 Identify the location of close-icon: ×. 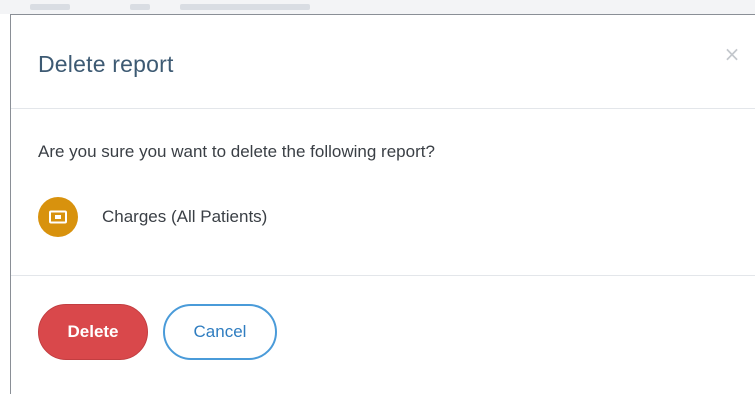
(732, 54).